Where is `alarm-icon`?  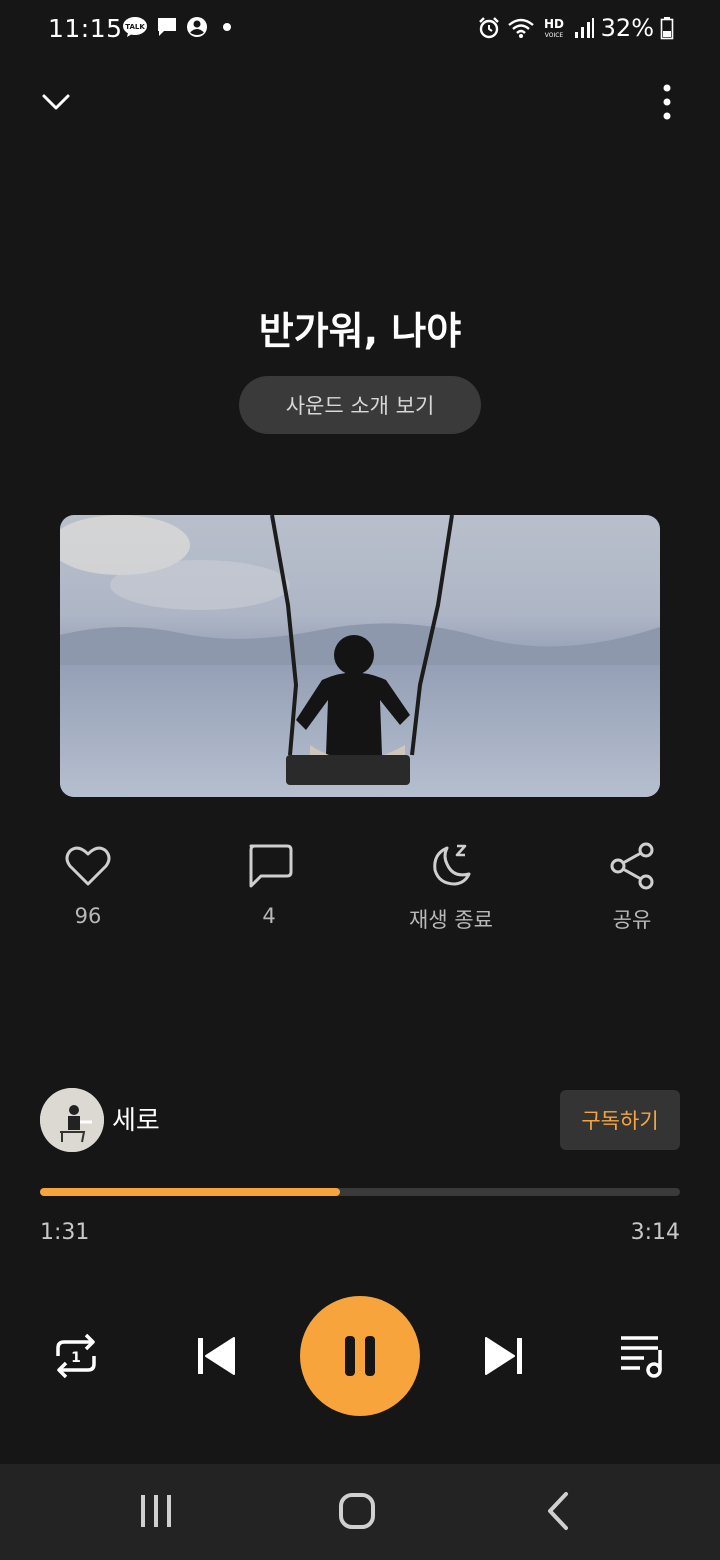 alarm-icon is located at coordinates (488, 28).